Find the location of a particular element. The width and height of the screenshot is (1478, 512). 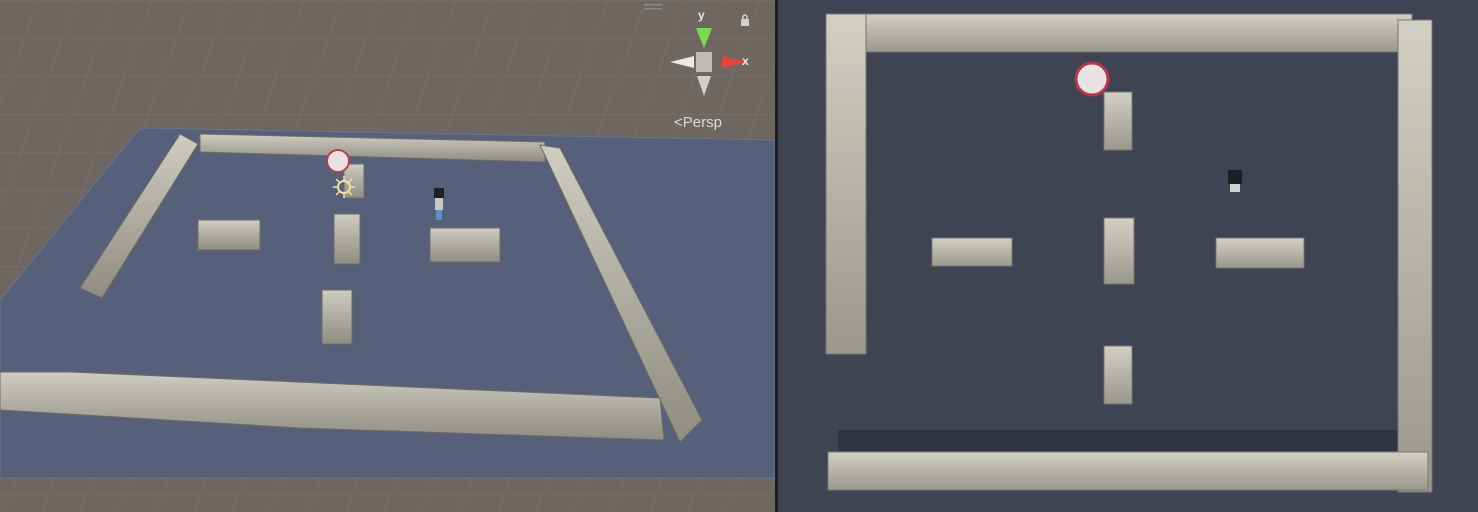

player-character is located at coordinates (1235, 181).